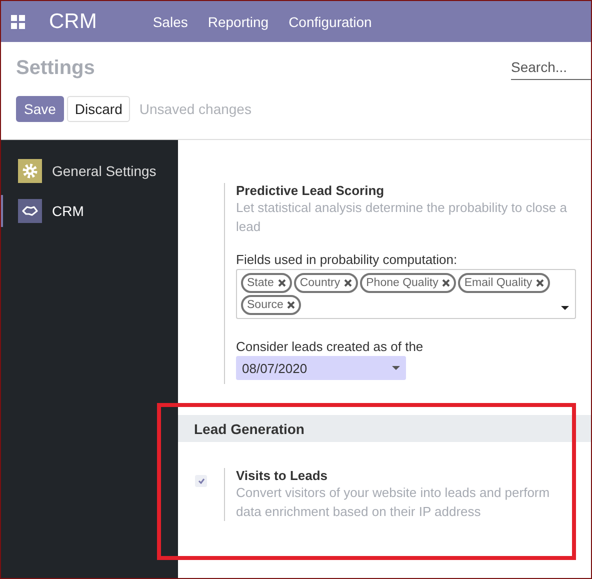 This screenshot has height=579, width=592. I want to click on tag: Email Quality, so click(504, 283).